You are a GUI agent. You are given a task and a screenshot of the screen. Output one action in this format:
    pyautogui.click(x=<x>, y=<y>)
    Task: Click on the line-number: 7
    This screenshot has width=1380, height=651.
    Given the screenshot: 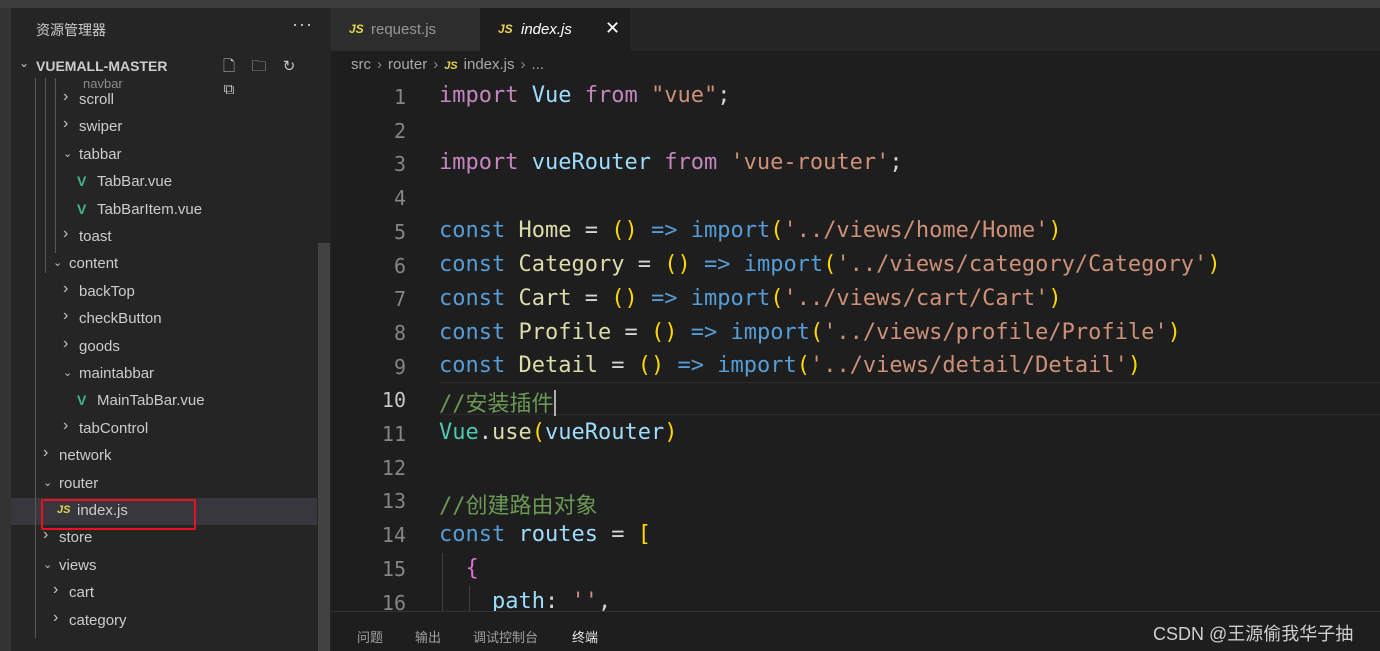 What is the action you would take?
    pyautogui.click(x=399, y=299)
    